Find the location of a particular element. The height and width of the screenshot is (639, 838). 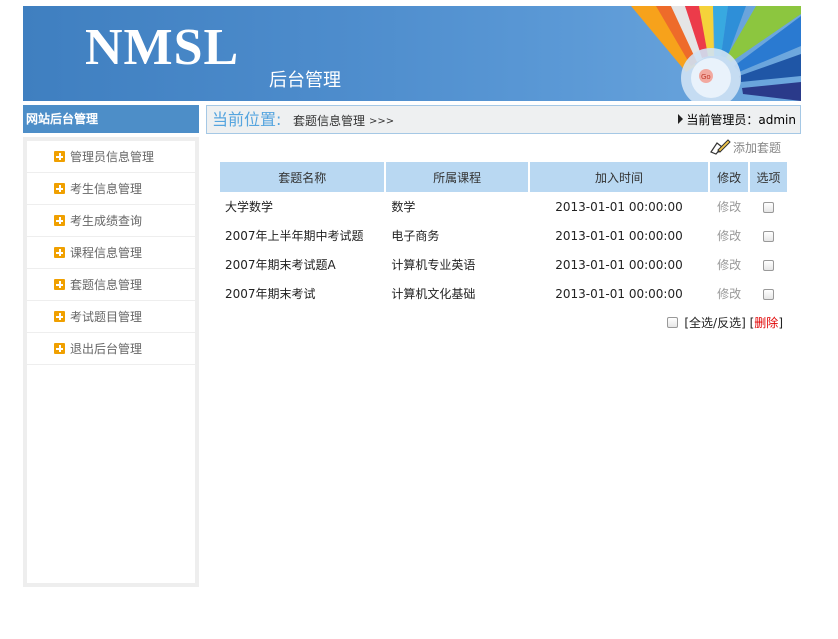

sidebar-item-admin-info: 管理员信息管理 is located at coordinates (111, 157).